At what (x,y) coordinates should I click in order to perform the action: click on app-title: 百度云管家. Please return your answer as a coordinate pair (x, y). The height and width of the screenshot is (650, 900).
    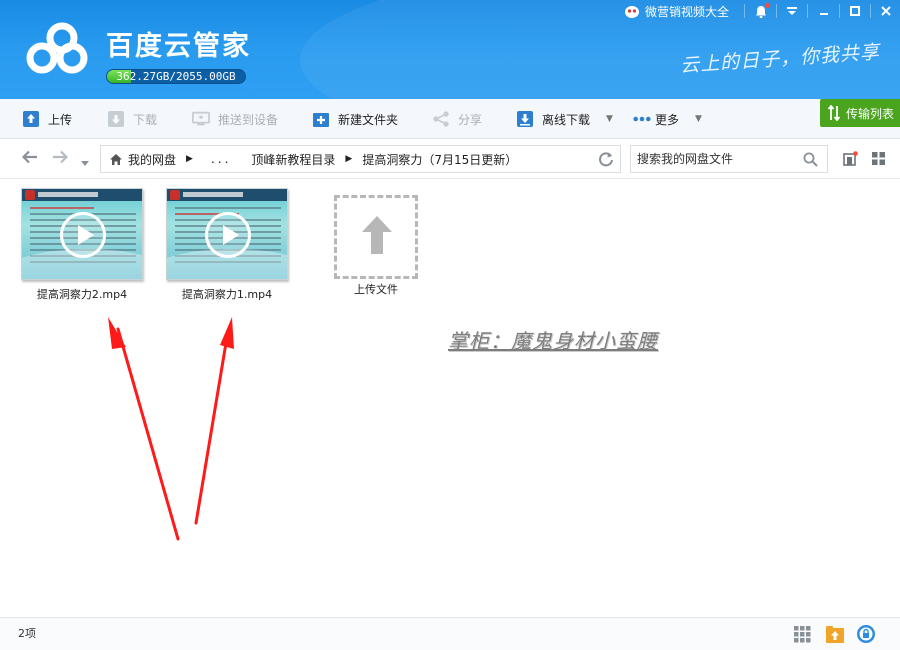
    Looking at the image, I should click on (178, 46).